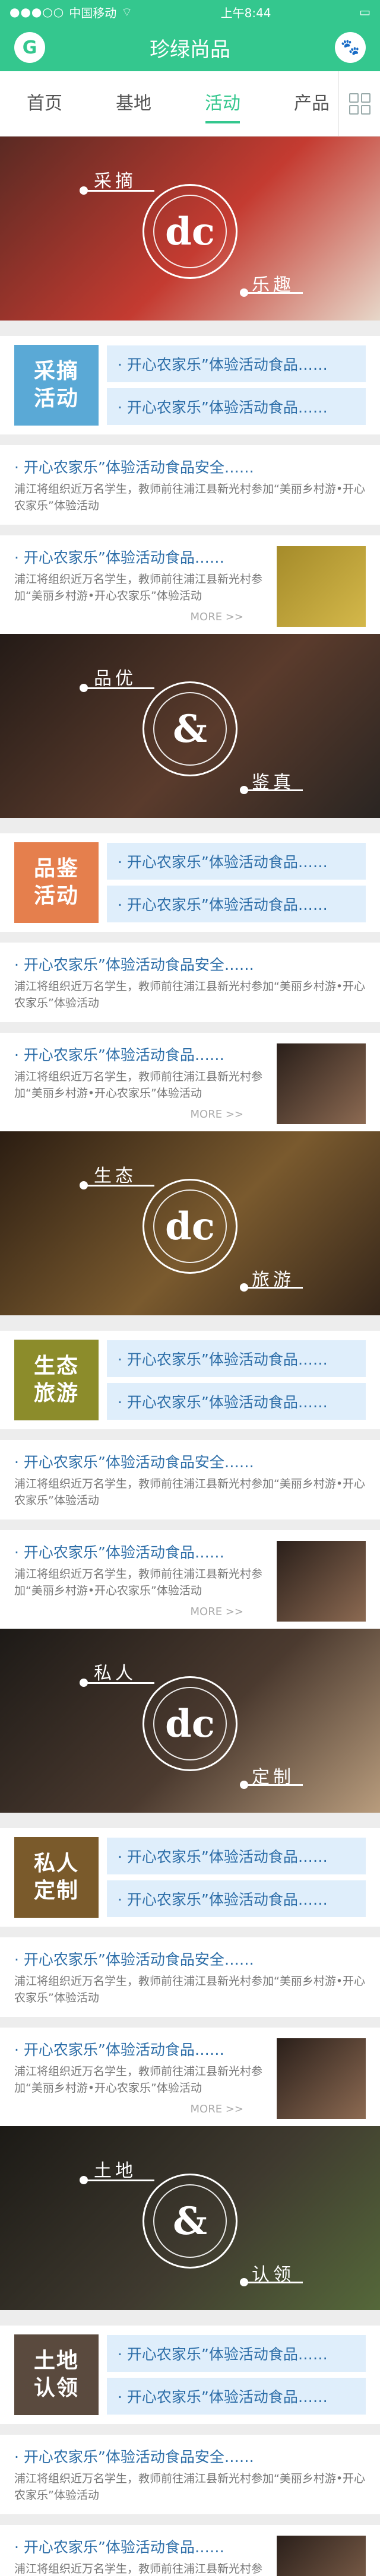  Describe the element at coordinates (37, 12) in the screenshot. I see `signal-icon: ●●●○○` at that location.